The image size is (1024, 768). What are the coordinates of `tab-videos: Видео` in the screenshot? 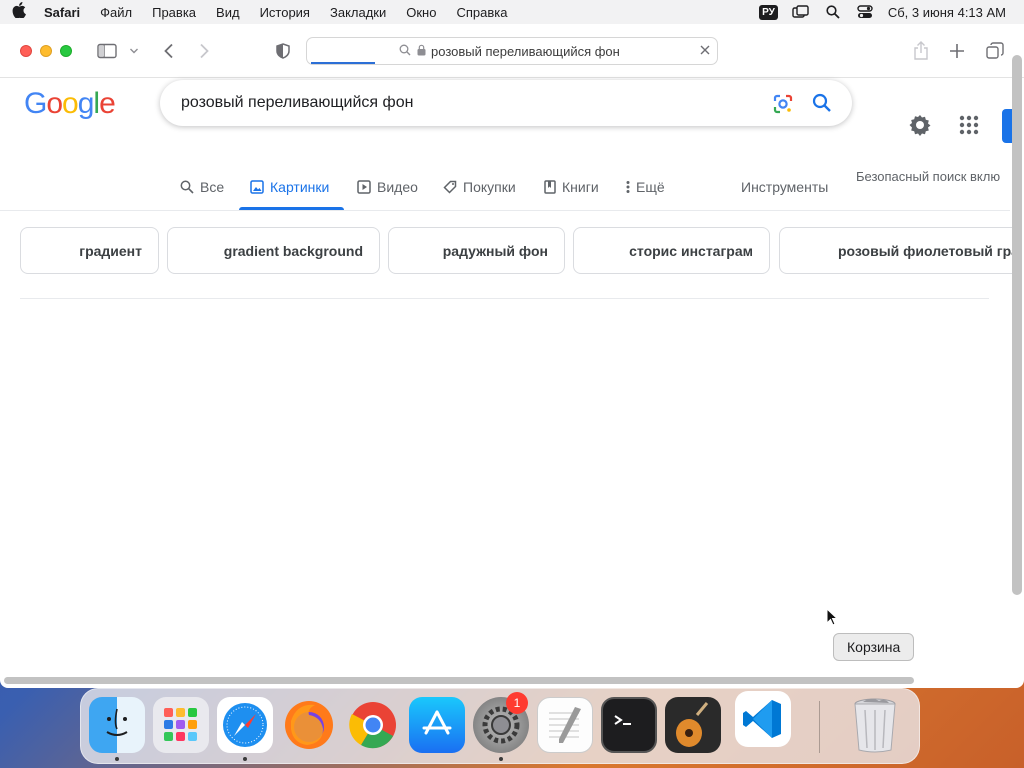 It's located at (387, 187).